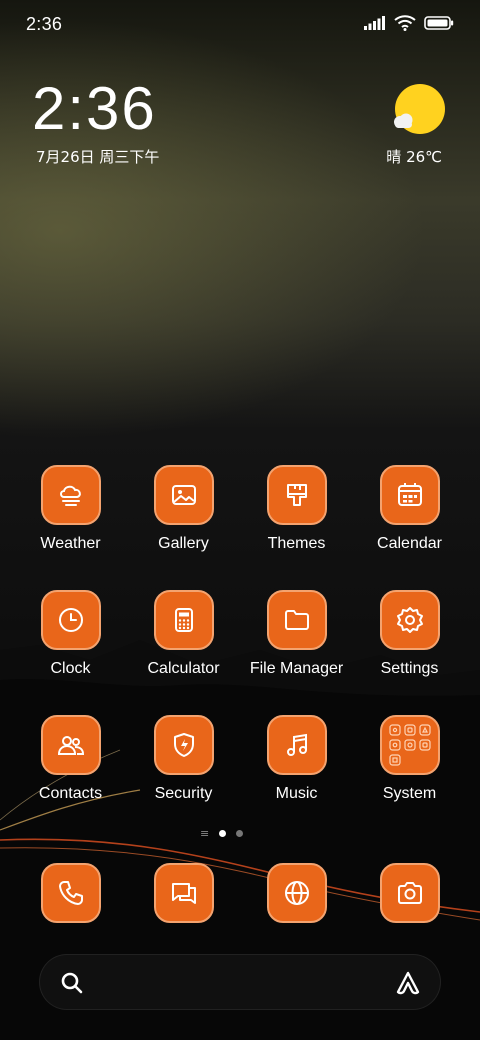 The height and width of the screenshot is (1040, 480). I want to click on app-security: Security, so click(183, 759).